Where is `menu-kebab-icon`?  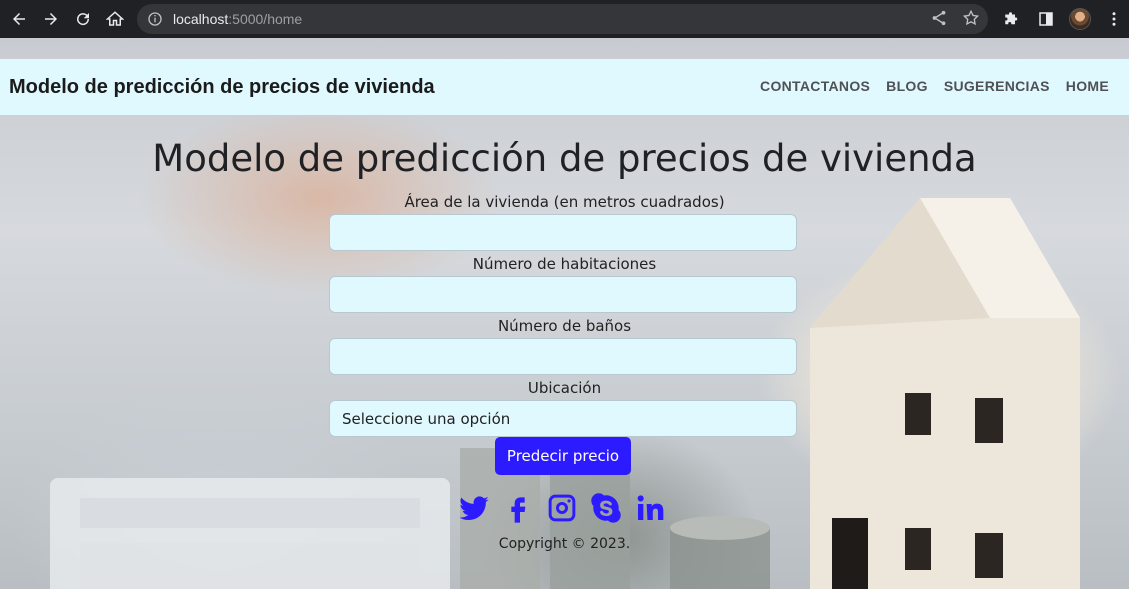
menu-kebab-icon is located at coordinates (1114, 19).